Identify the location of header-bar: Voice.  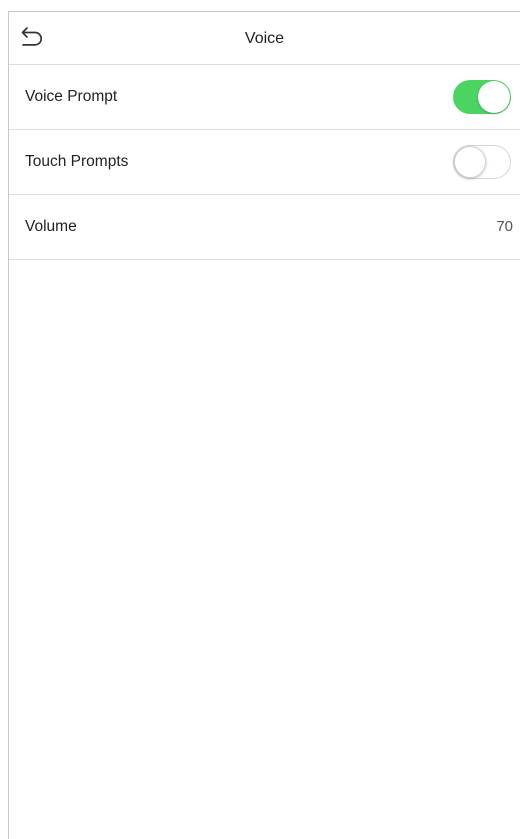
(264, 38).